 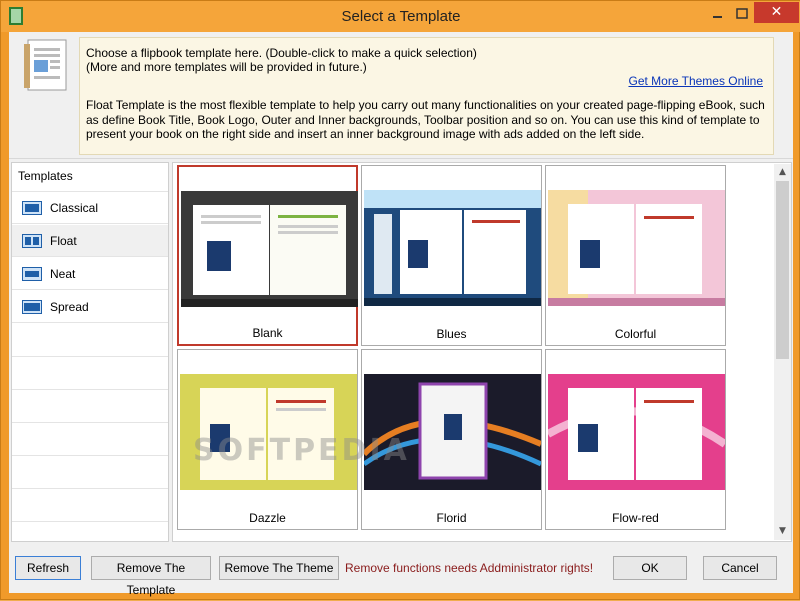 What do you see at coordinates (63, 274) in the screenshot?
I see `category-label: Neat` at bounding box center [63, 274].